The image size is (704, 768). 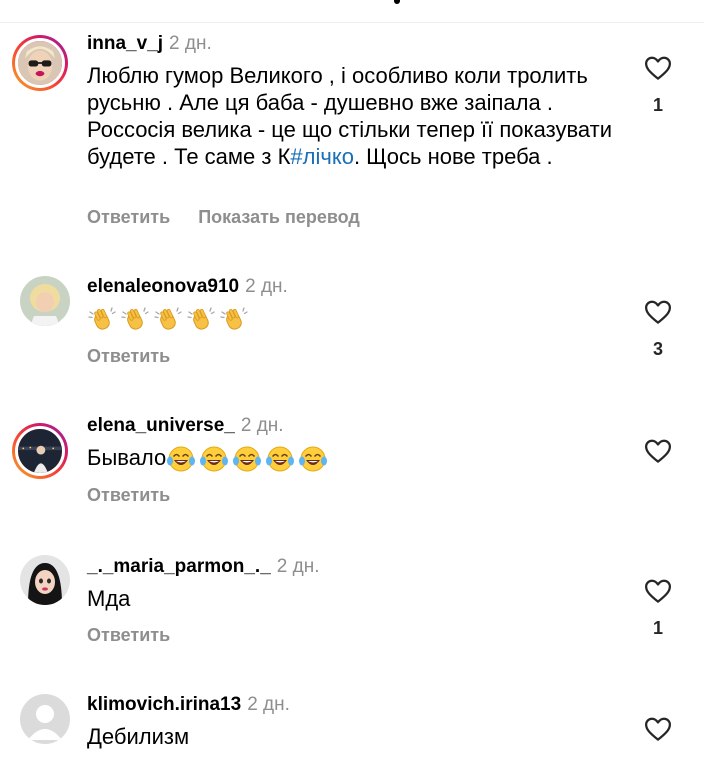 I want to click on woman-sunglasses-avatar-icon, so click(x=40, y=63).